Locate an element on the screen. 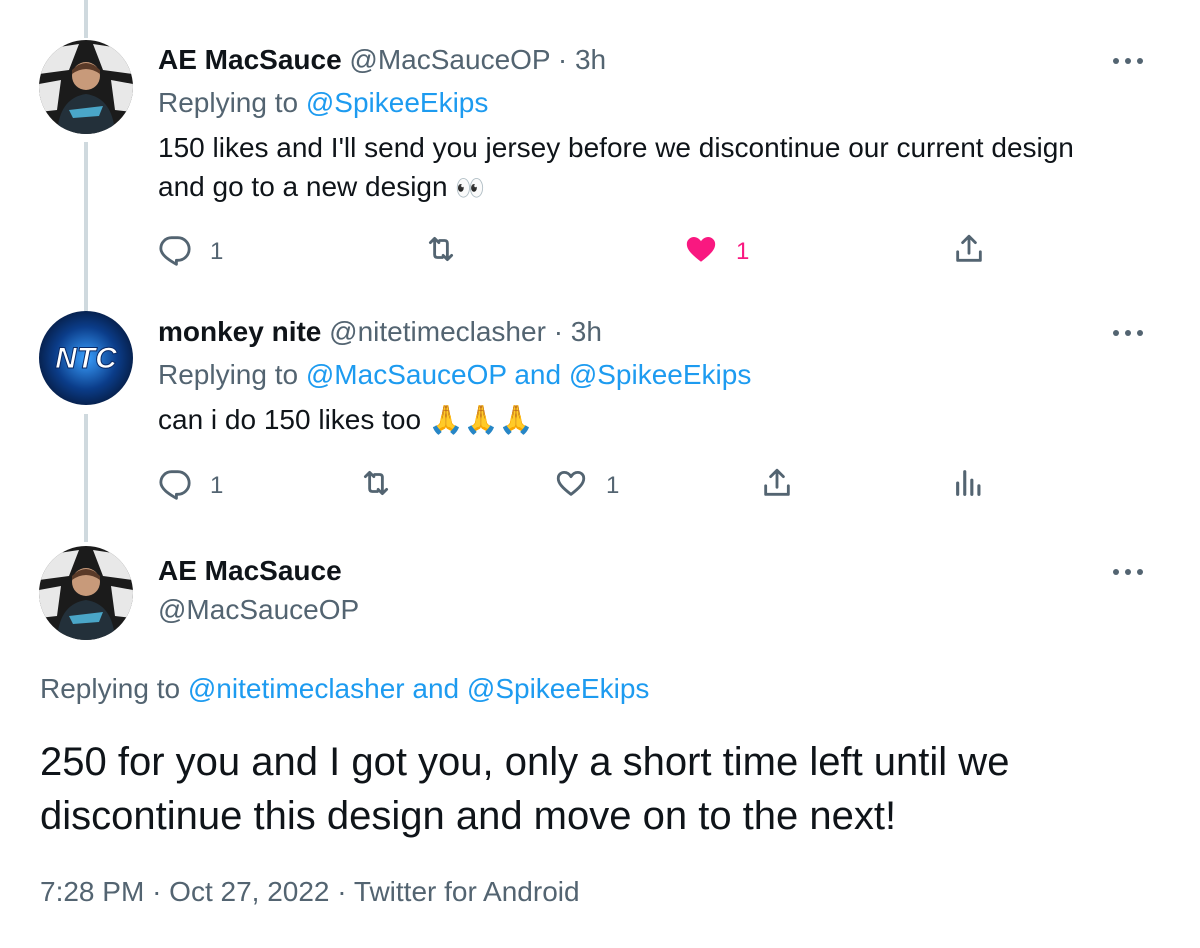  replying-to: Replying to @SpikeeEkips is located at coordinates (323, 103).